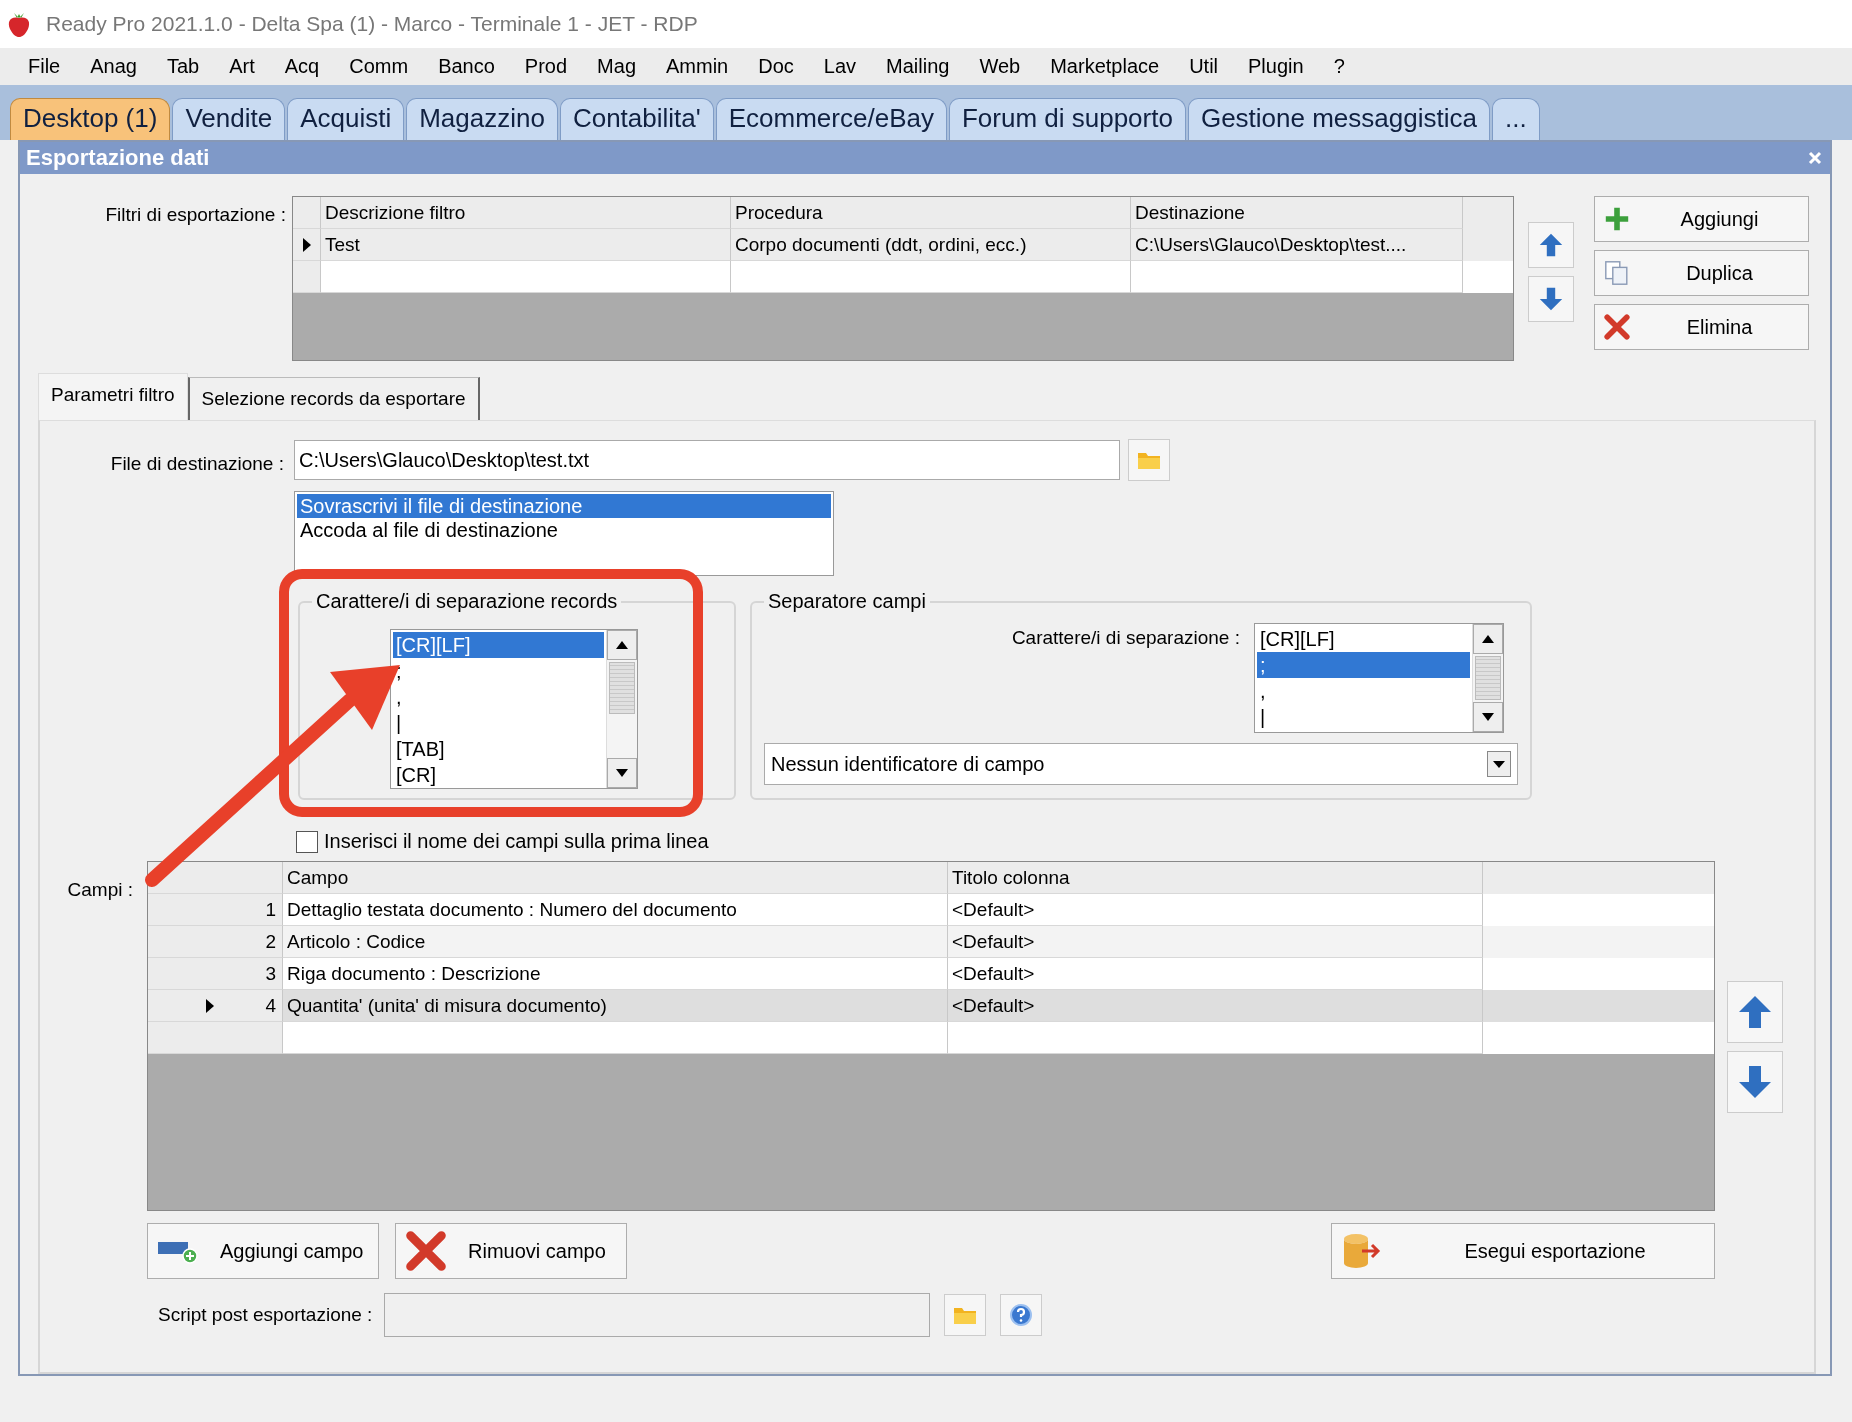  I want to click on tab: Ecommerce/eBay, so click(831, 119).